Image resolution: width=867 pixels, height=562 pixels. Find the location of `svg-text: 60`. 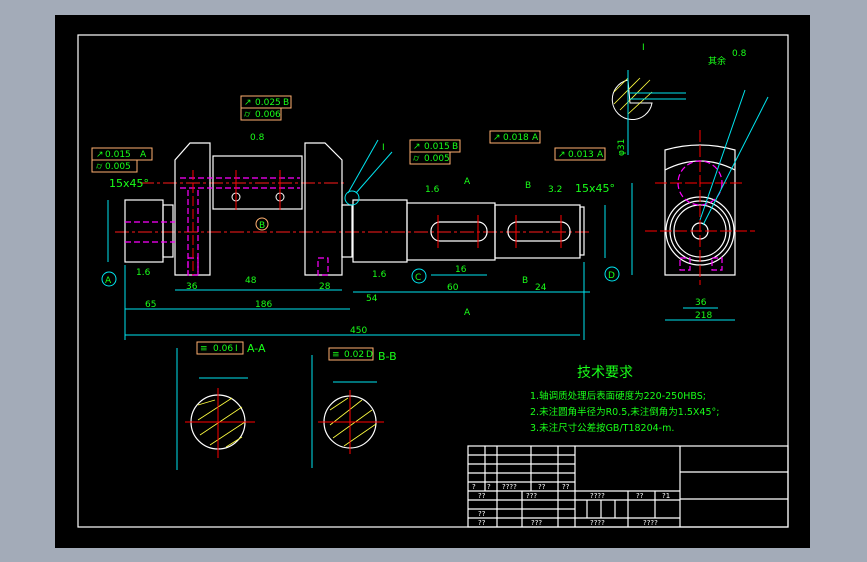

svg-text: 60 is located at coordinates (453, 288).